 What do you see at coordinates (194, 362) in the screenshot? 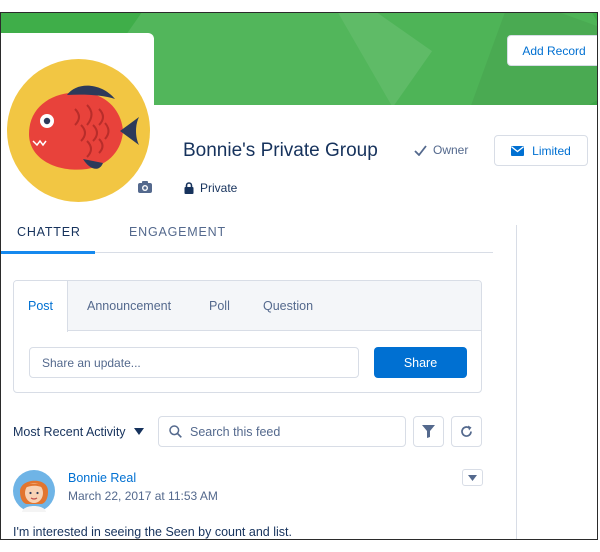
I see `share-update-input` at bounding box center [194, 362].